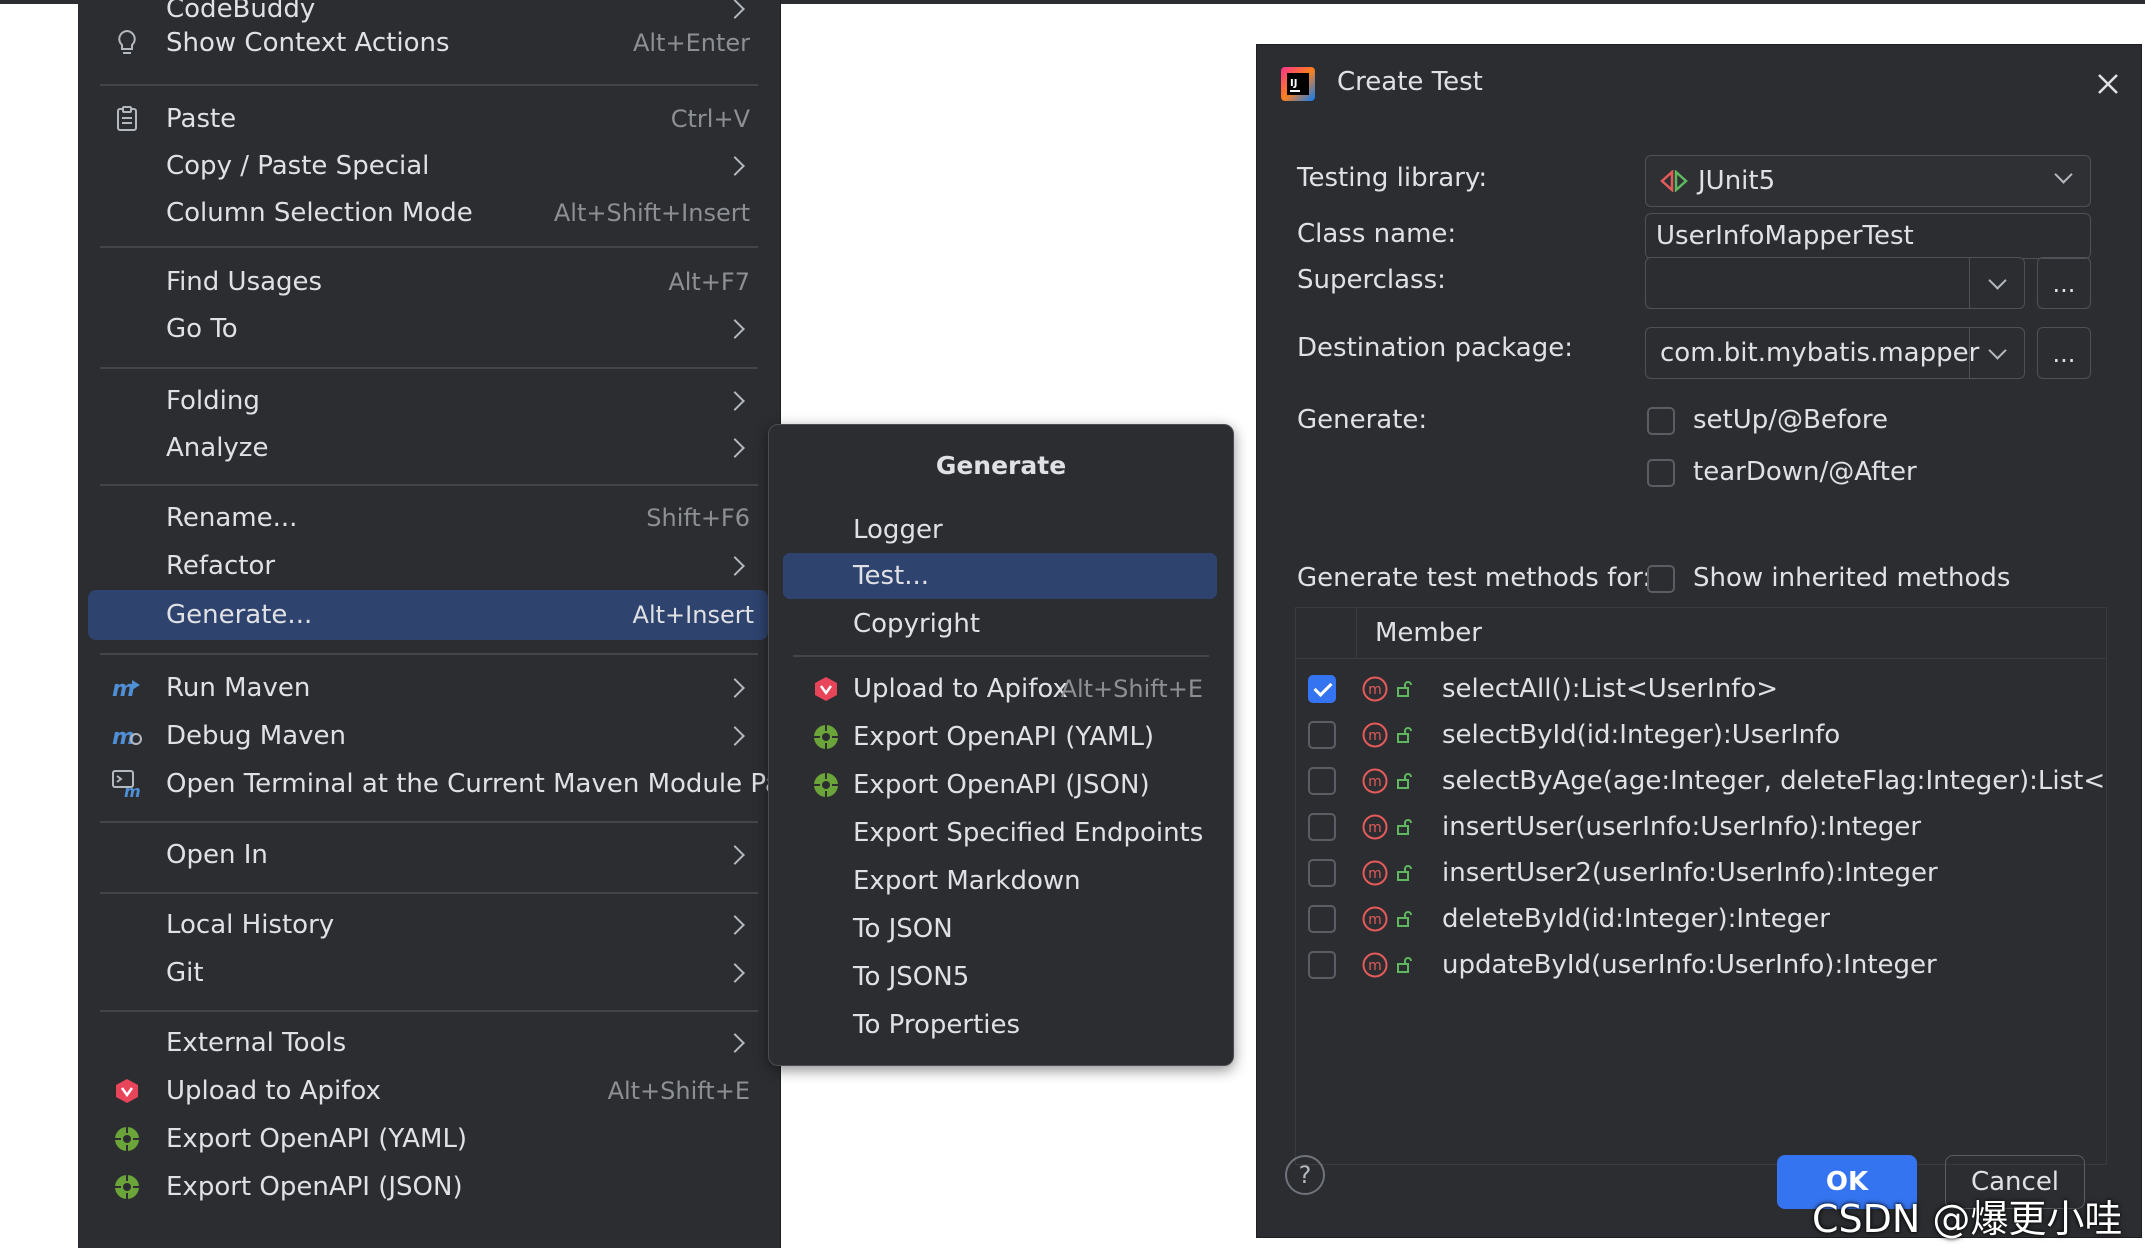  What do you see at coordinates (1392, 178) in the screenshot?
I see `testing-library-label: Testing library:` at bounding box center [1392, 178].